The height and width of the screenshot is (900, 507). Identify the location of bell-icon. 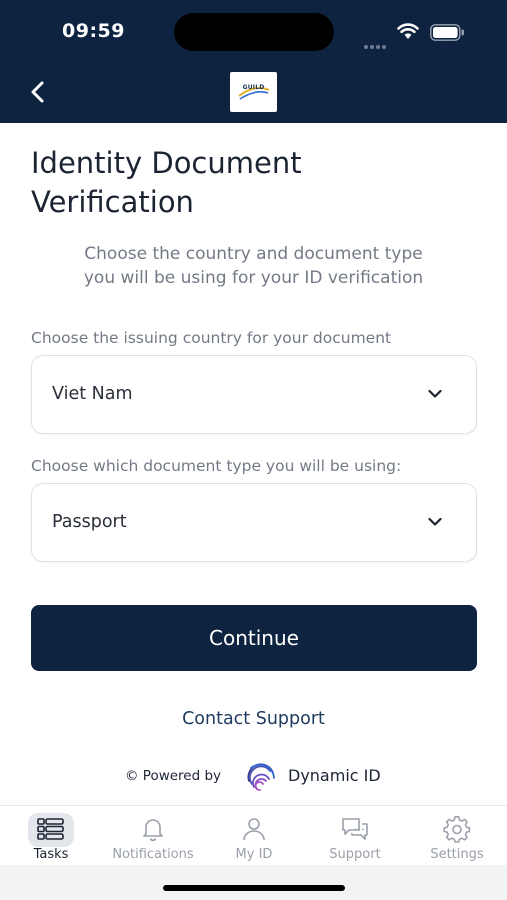
(153, 830).